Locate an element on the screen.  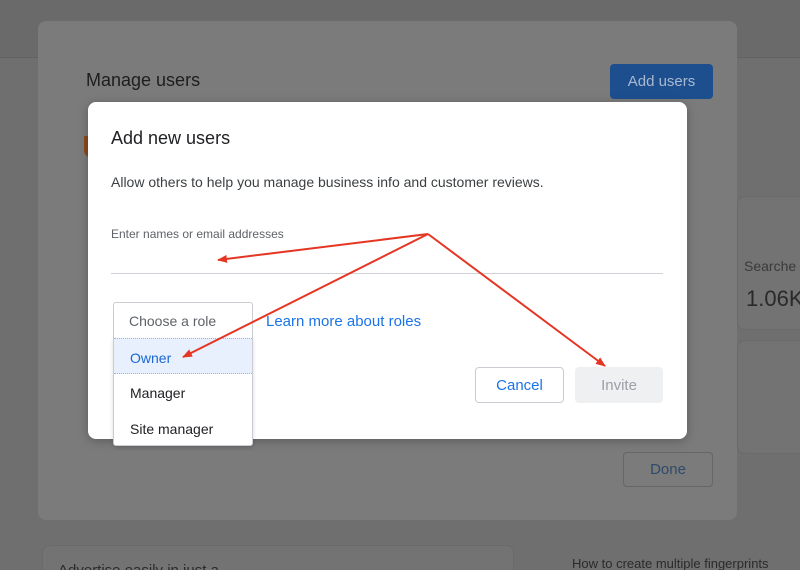
add-users-button: Add users is located at coordinates (661, 81).